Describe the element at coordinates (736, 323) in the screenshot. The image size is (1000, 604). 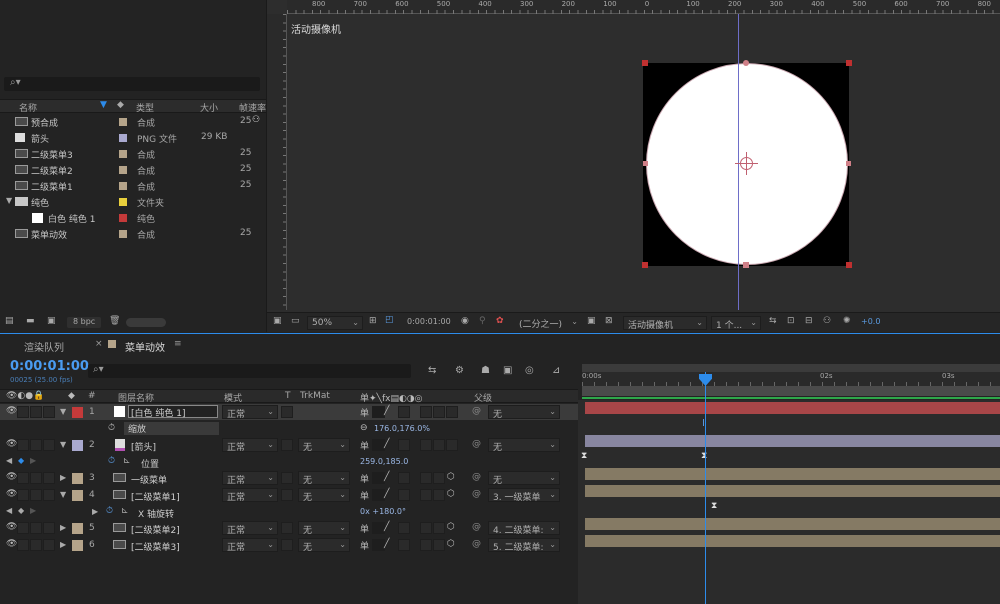
I see `views-dropdown: 1 个... ⌄` at that location.